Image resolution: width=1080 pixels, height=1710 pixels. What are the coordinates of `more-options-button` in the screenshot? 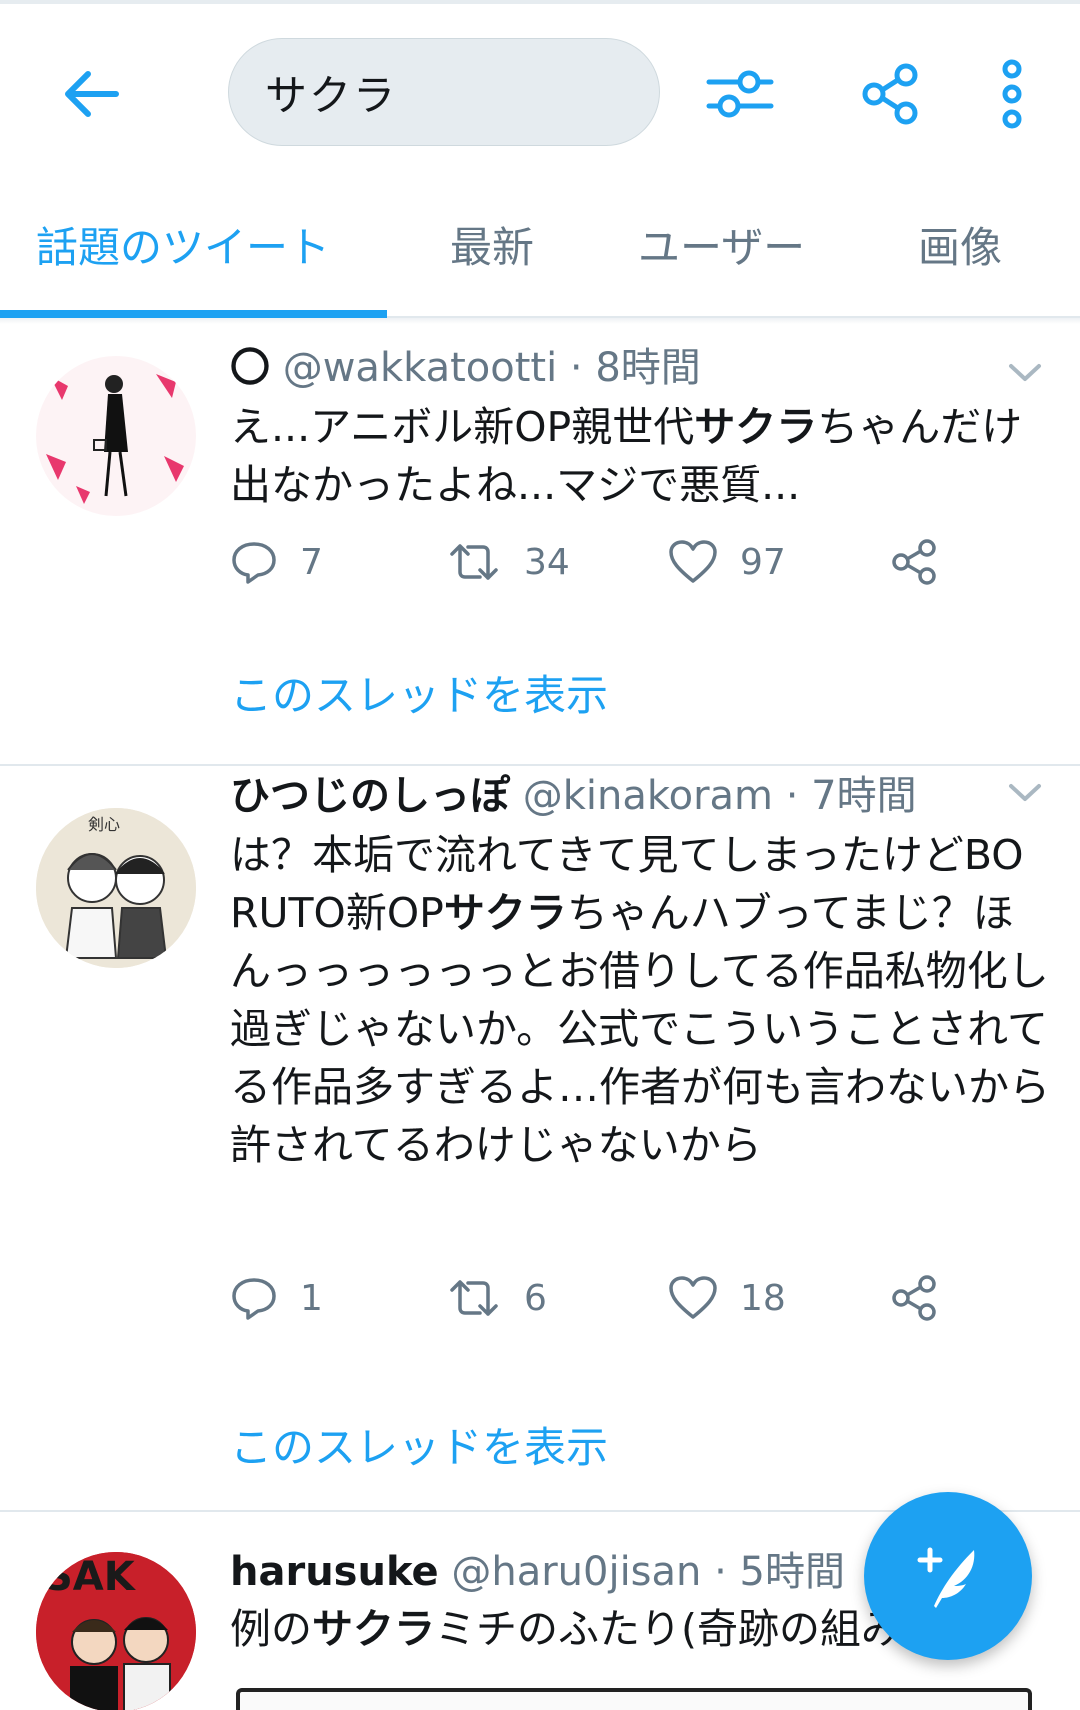 It's located at (1012, 94).